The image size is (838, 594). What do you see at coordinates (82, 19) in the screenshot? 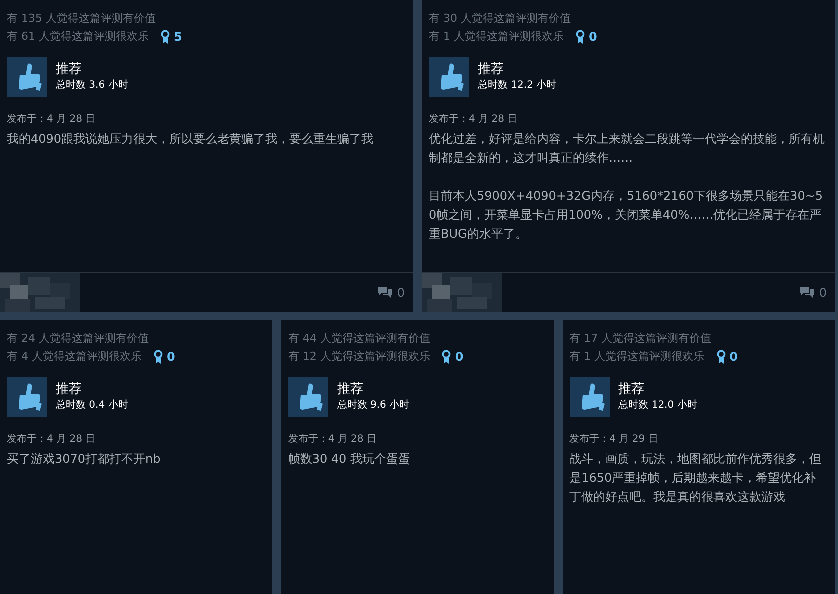
I see `helpful-count: 有 135 人觉得这篇评测有价值` at bounding box center [82, 19].